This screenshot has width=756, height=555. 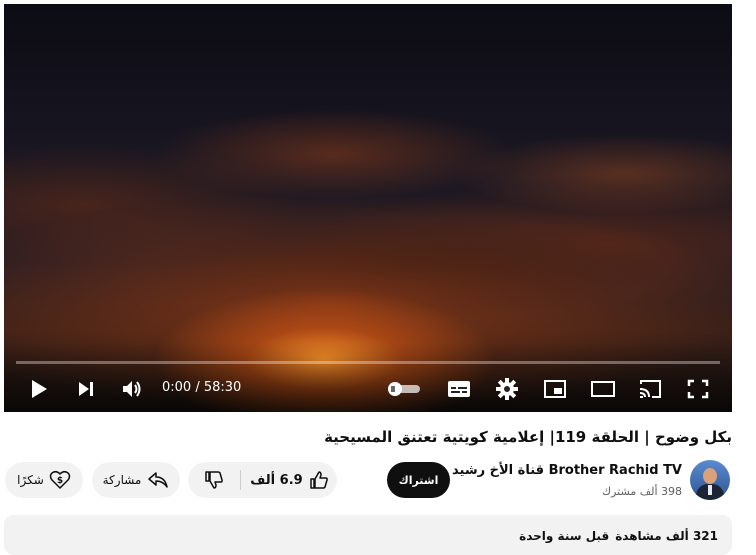 I want to click on subscriber-count: 398 ألف مشترك, so click(x=642, y=491).